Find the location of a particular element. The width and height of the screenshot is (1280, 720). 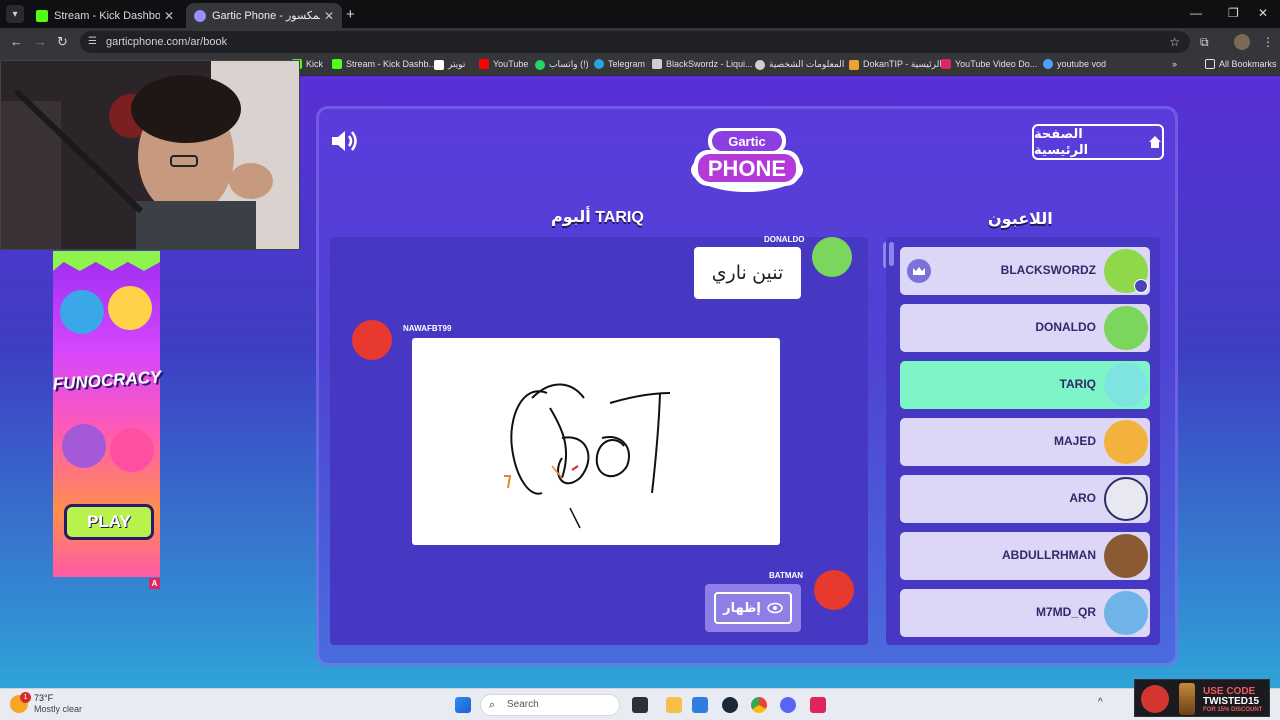

taskbar-search: ⌕ Search is located at coordinates (550, 705).